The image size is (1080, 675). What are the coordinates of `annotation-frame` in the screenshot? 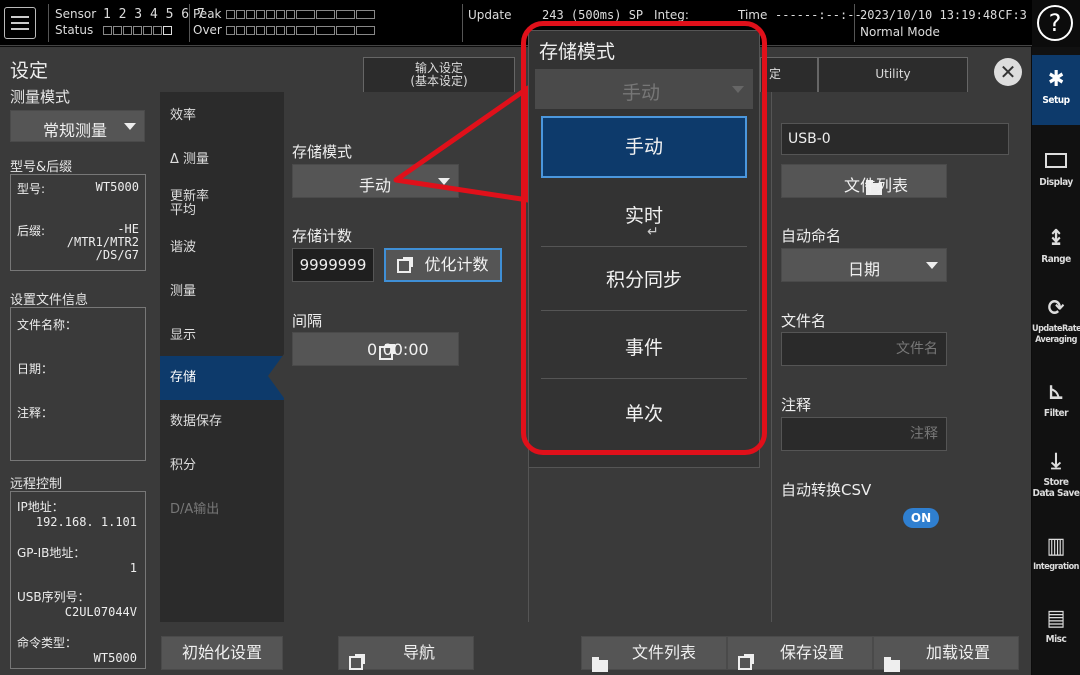 It's located at (644, 238).